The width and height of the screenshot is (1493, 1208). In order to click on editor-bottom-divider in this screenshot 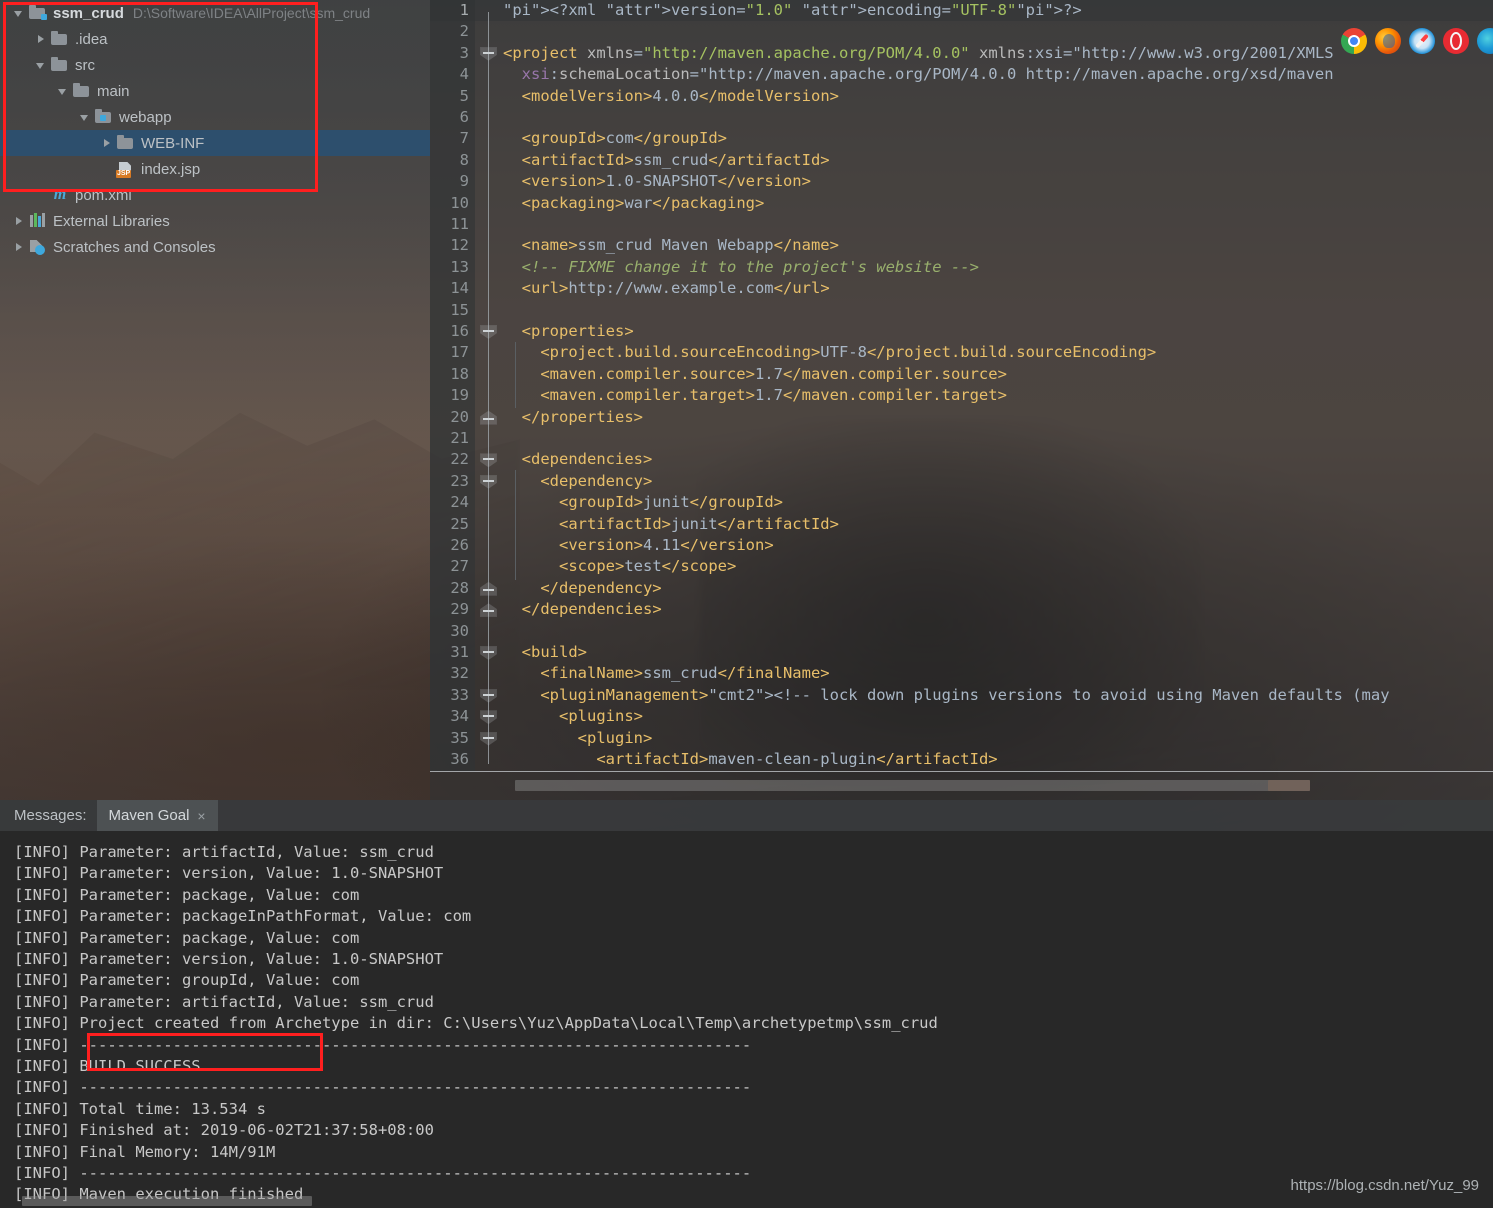, I will do `click(961, 771)`.